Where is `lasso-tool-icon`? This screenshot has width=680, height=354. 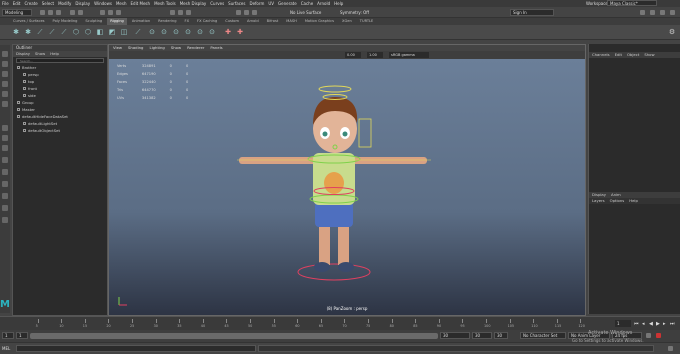 lasso-tool-icon is located at coordinates (5, 64).